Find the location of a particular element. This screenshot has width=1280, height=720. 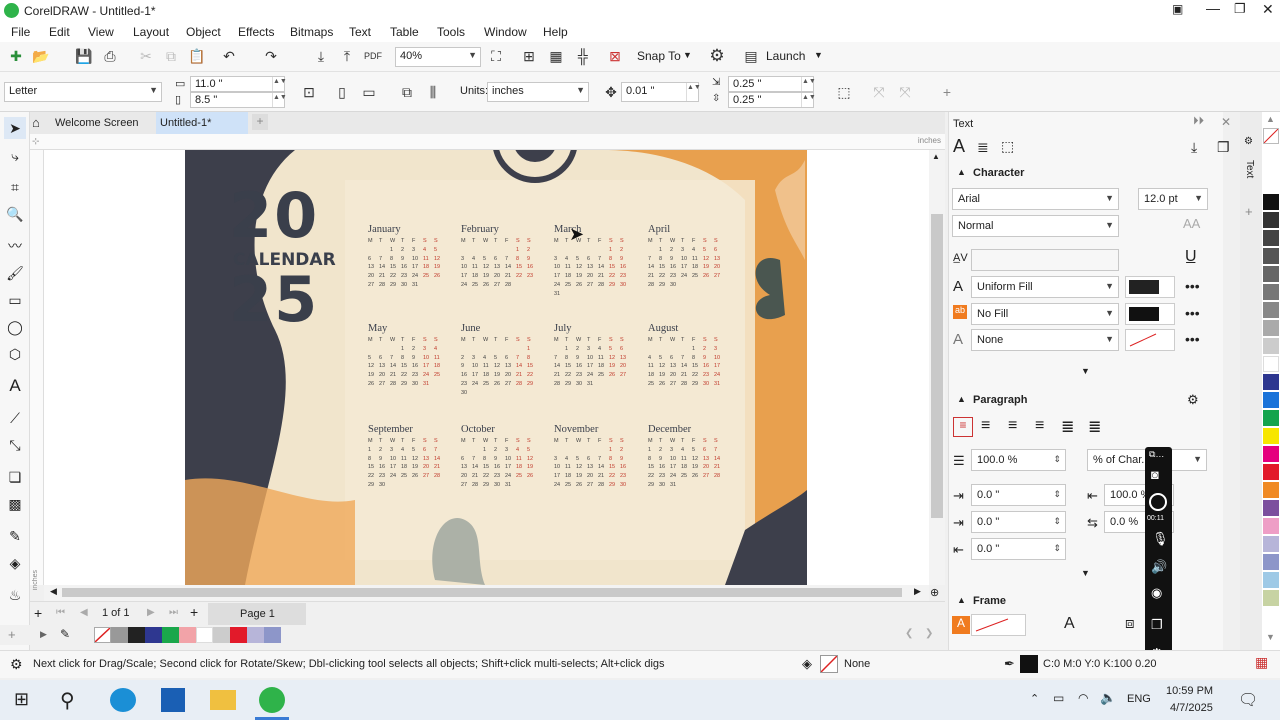

new-document-icon: ✚ is located at coordinates (16, 56).